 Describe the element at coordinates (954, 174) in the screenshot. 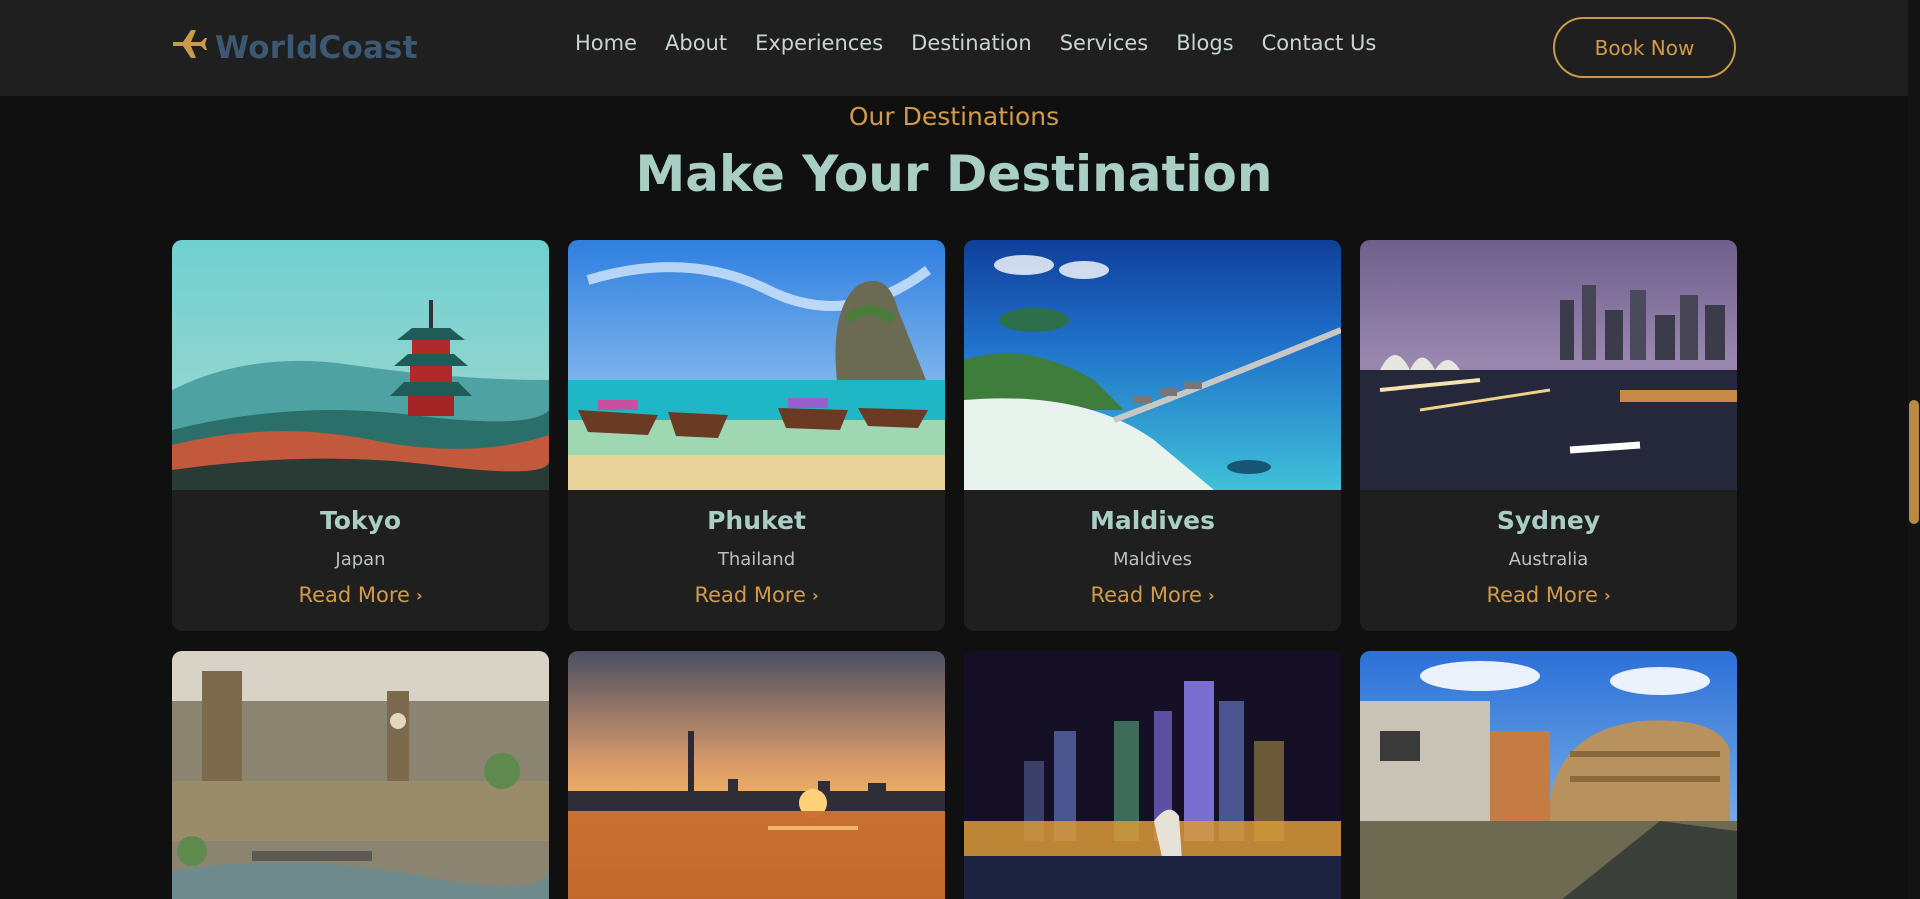

I see `section-title: Make Your Destination` at that location.